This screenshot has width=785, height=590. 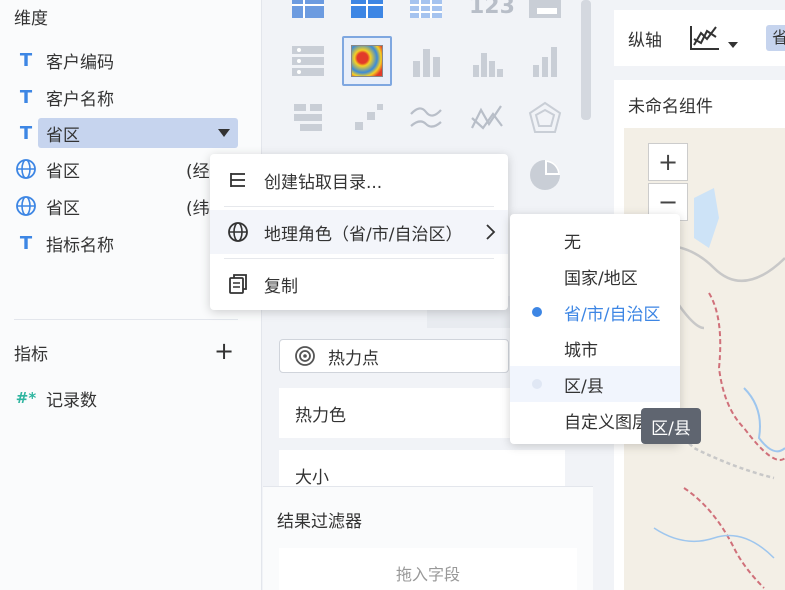 I want to click on dimension-field: 省区 (经, so click(x=112, y=169).